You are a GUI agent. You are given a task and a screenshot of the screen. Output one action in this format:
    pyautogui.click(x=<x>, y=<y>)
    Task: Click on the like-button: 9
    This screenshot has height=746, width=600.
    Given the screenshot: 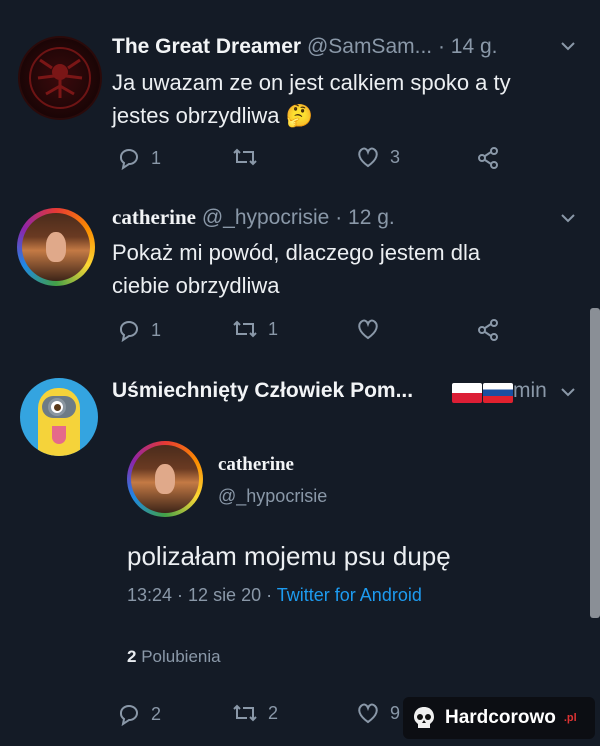 What is the action you would take?
    pyautogui.click(x=378, y=713)
    